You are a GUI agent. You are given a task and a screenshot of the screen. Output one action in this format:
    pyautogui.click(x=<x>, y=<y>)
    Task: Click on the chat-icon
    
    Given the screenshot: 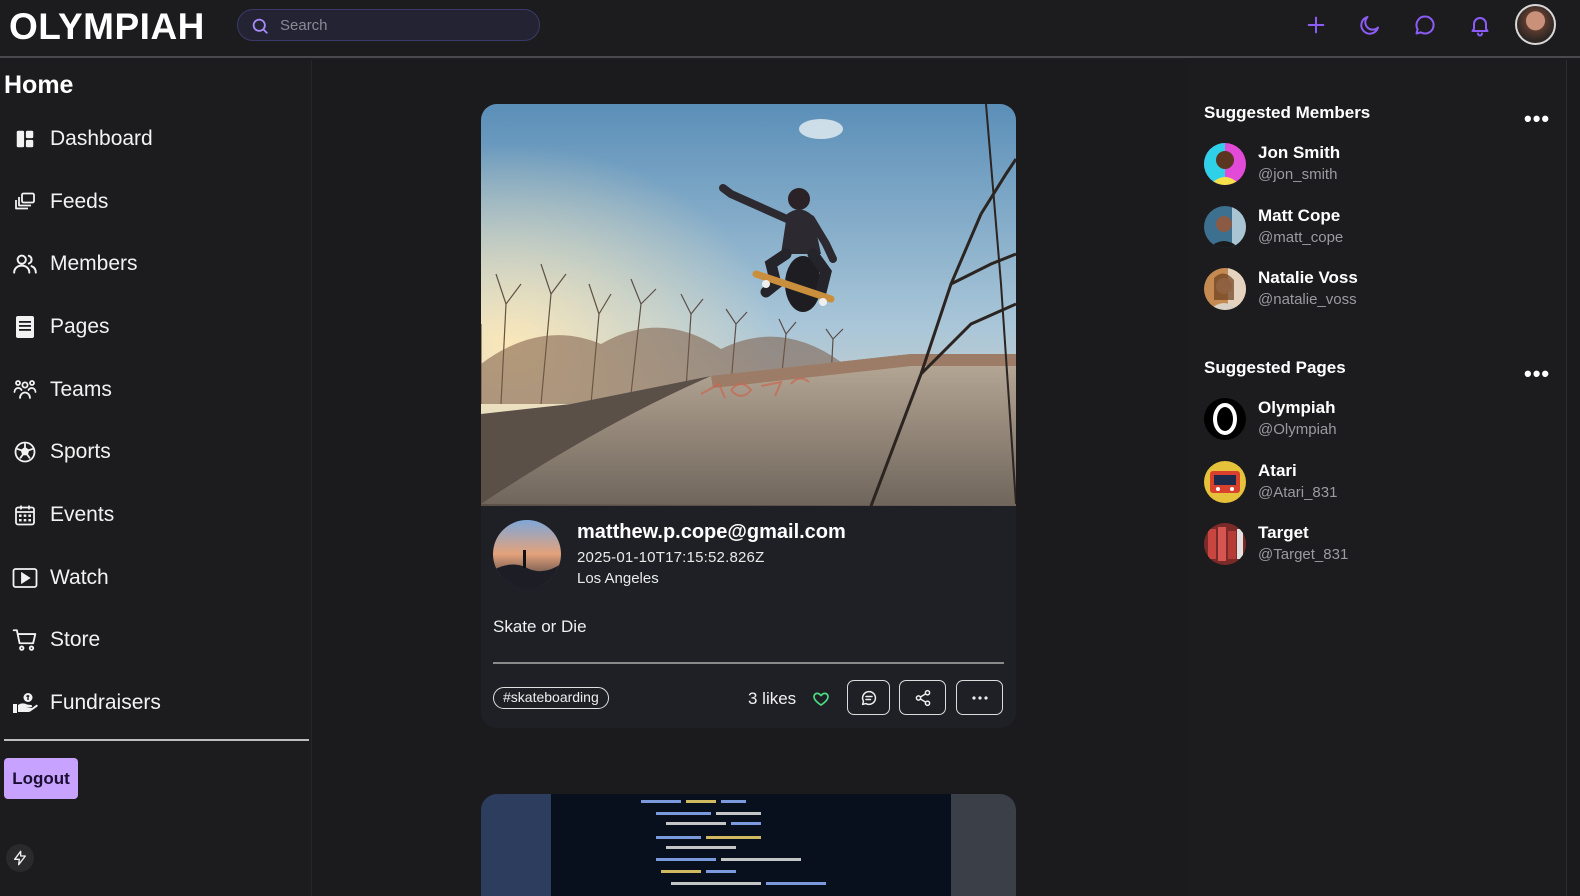 What is the action you would take?
    pyautogui.click(x=1425, y=25)
    